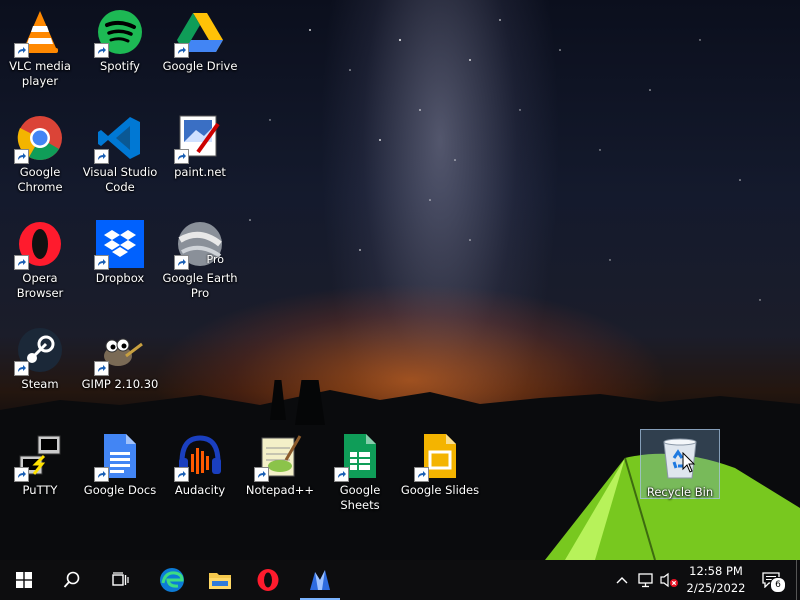  What do you see at coordinates (72, 580) in the screenshot?
I see `search-button` at bounding box center [72, 580].